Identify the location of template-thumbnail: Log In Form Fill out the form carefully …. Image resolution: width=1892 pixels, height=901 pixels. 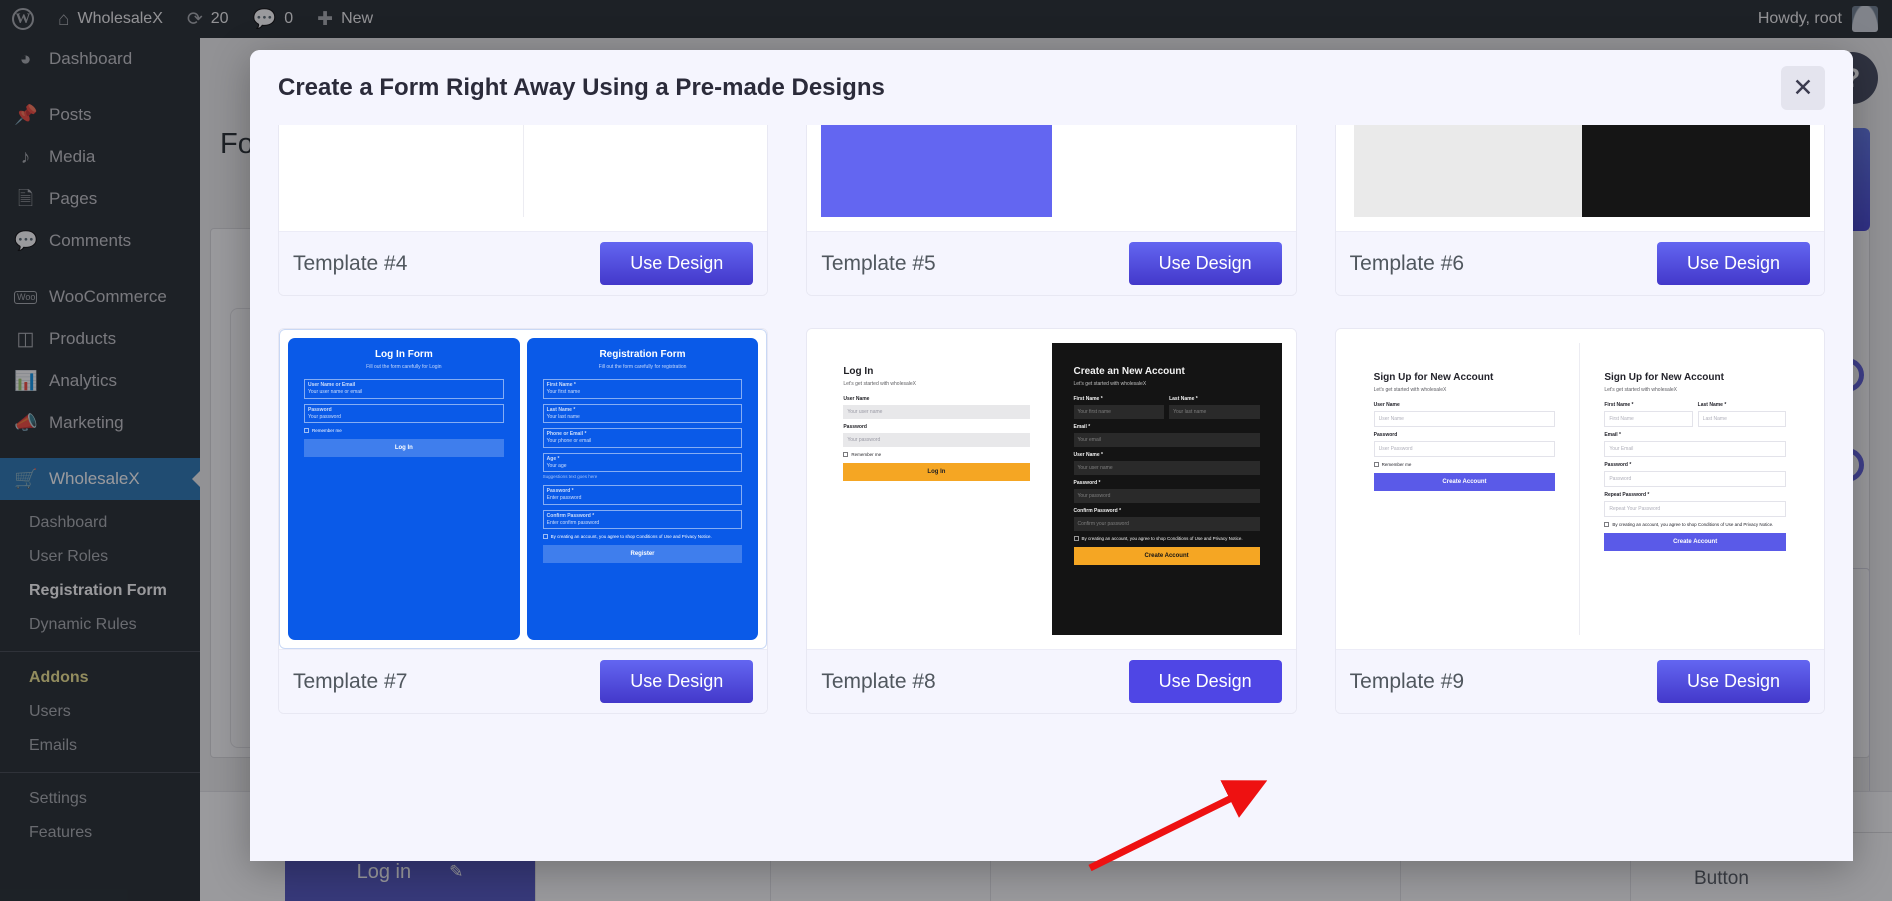
(523, 489).